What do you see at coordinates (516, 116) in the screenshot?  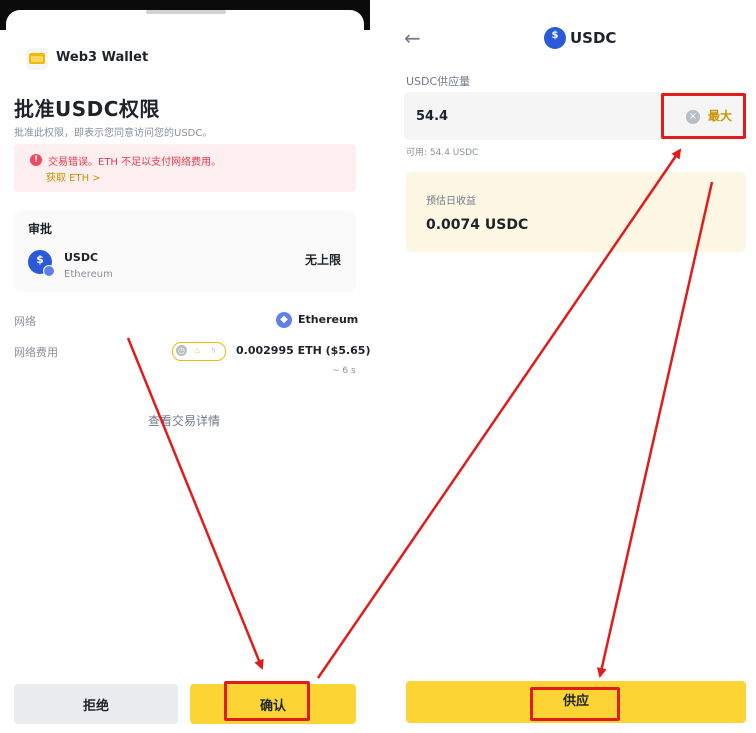 I see `supply-amount-input` at bounding box center [516, 116].